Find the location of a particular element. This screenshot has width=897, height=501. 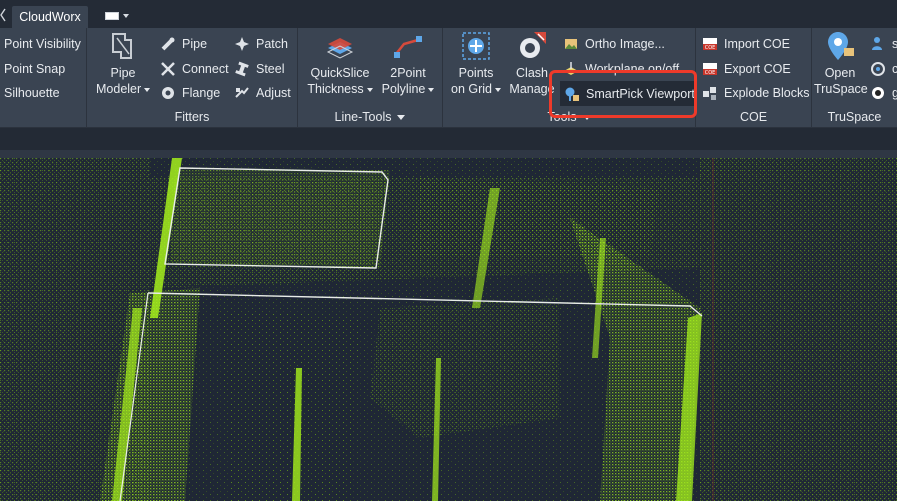

explode-blocks-button: Explode Blocks is located at coordinates (755, 93).